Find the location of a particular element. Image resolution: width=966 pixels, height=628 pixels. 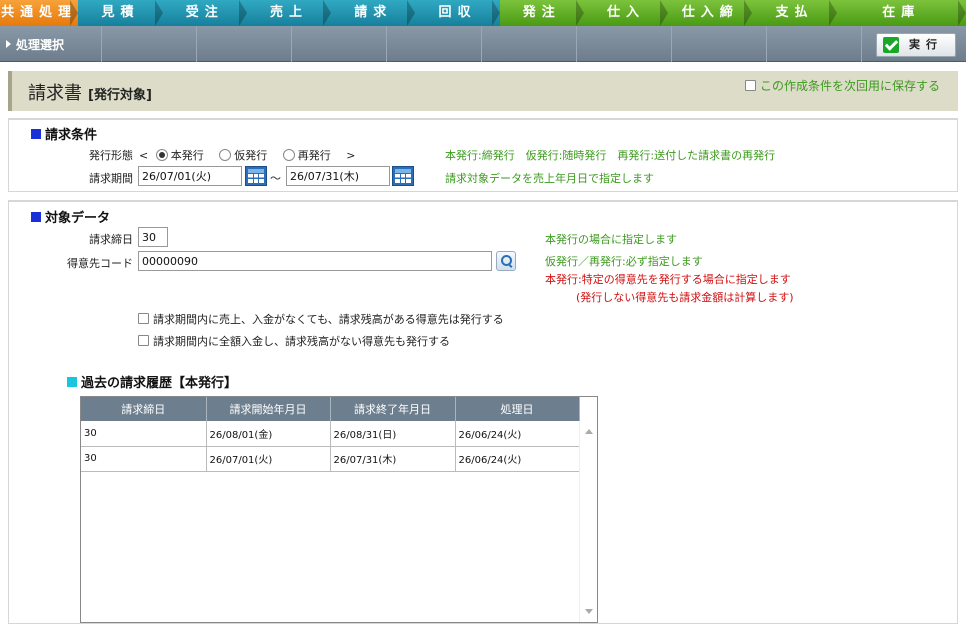

customer-note-specific: 本発行:特定の得意先を発行する場合に指定します is located at coordinates (668, 279).